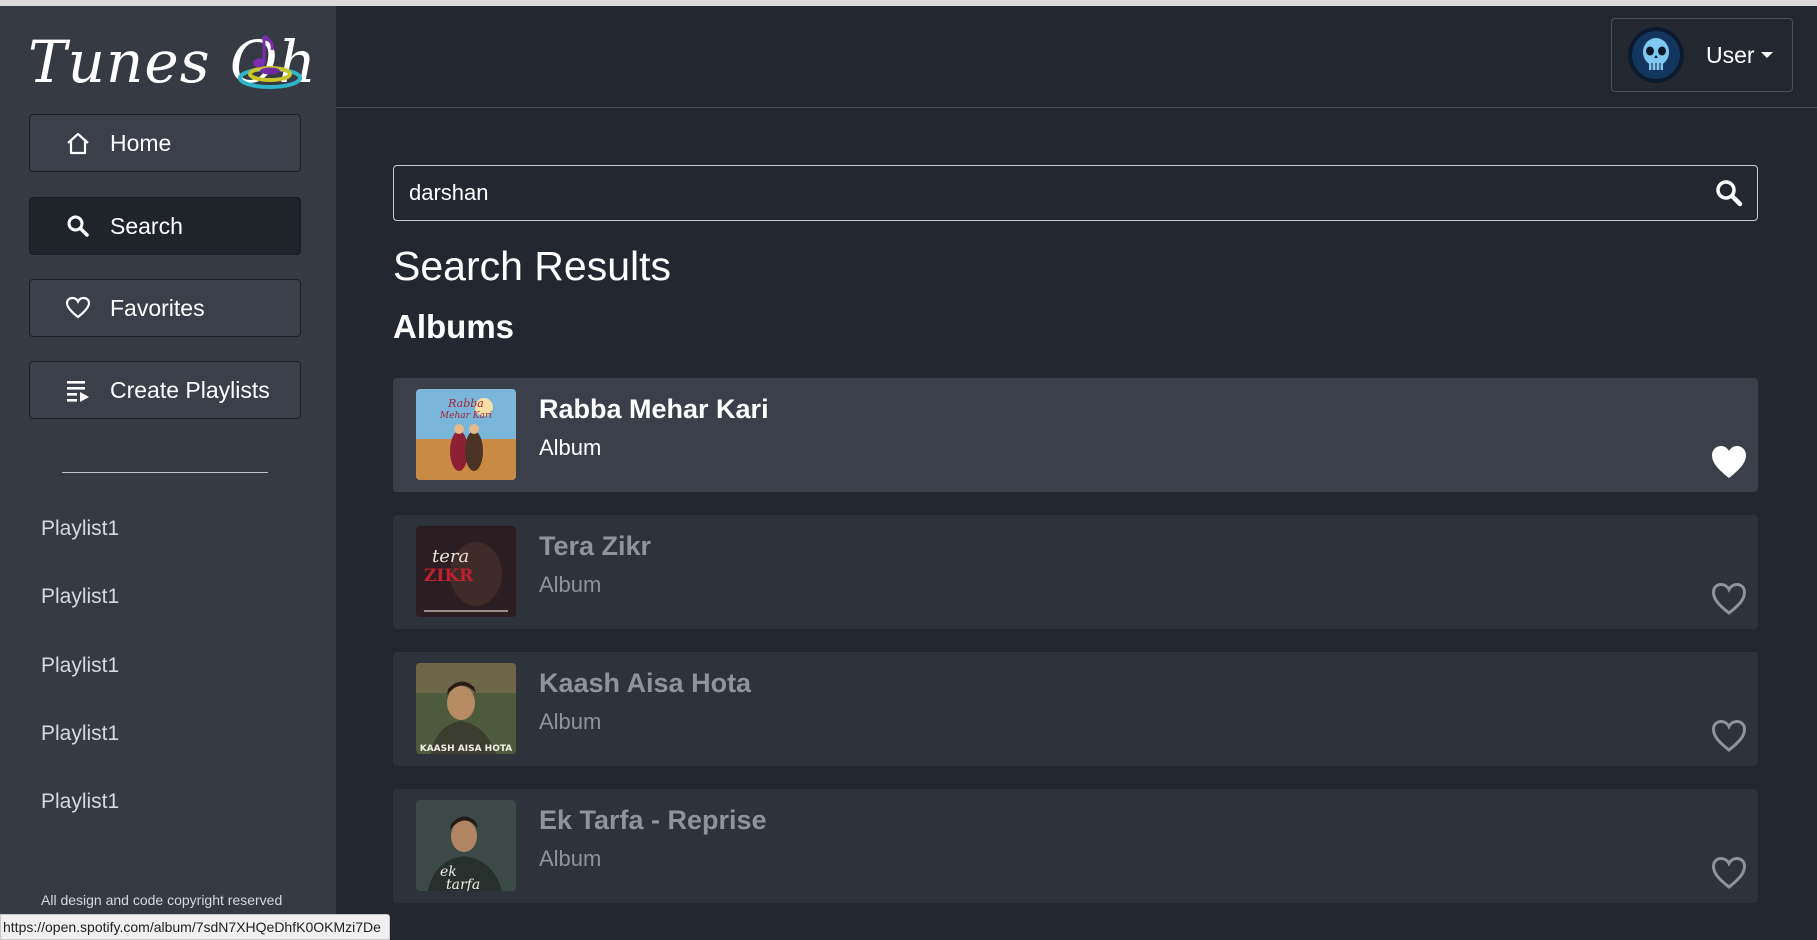 Image resolution: width=1817 pixels, height=940 pixels. Describe the element at coordinates (654, 409) in the screenshot. I see `album-name: Rabba Mehar Kari` at that location.